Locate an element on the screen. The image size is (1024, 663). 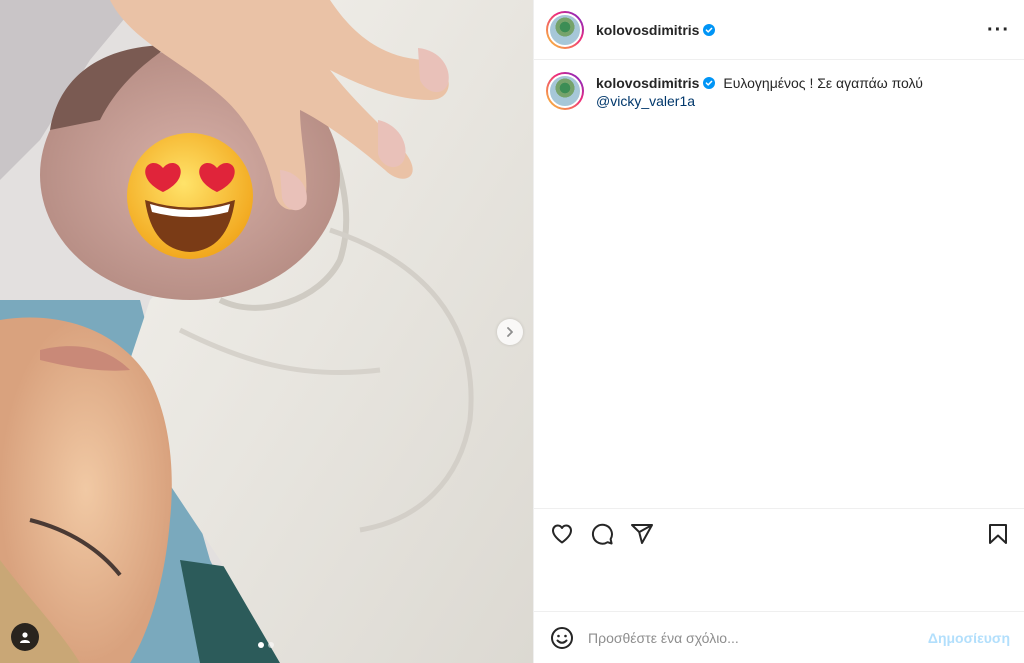
carousel-dot-active is located at coordinates (261, 645).